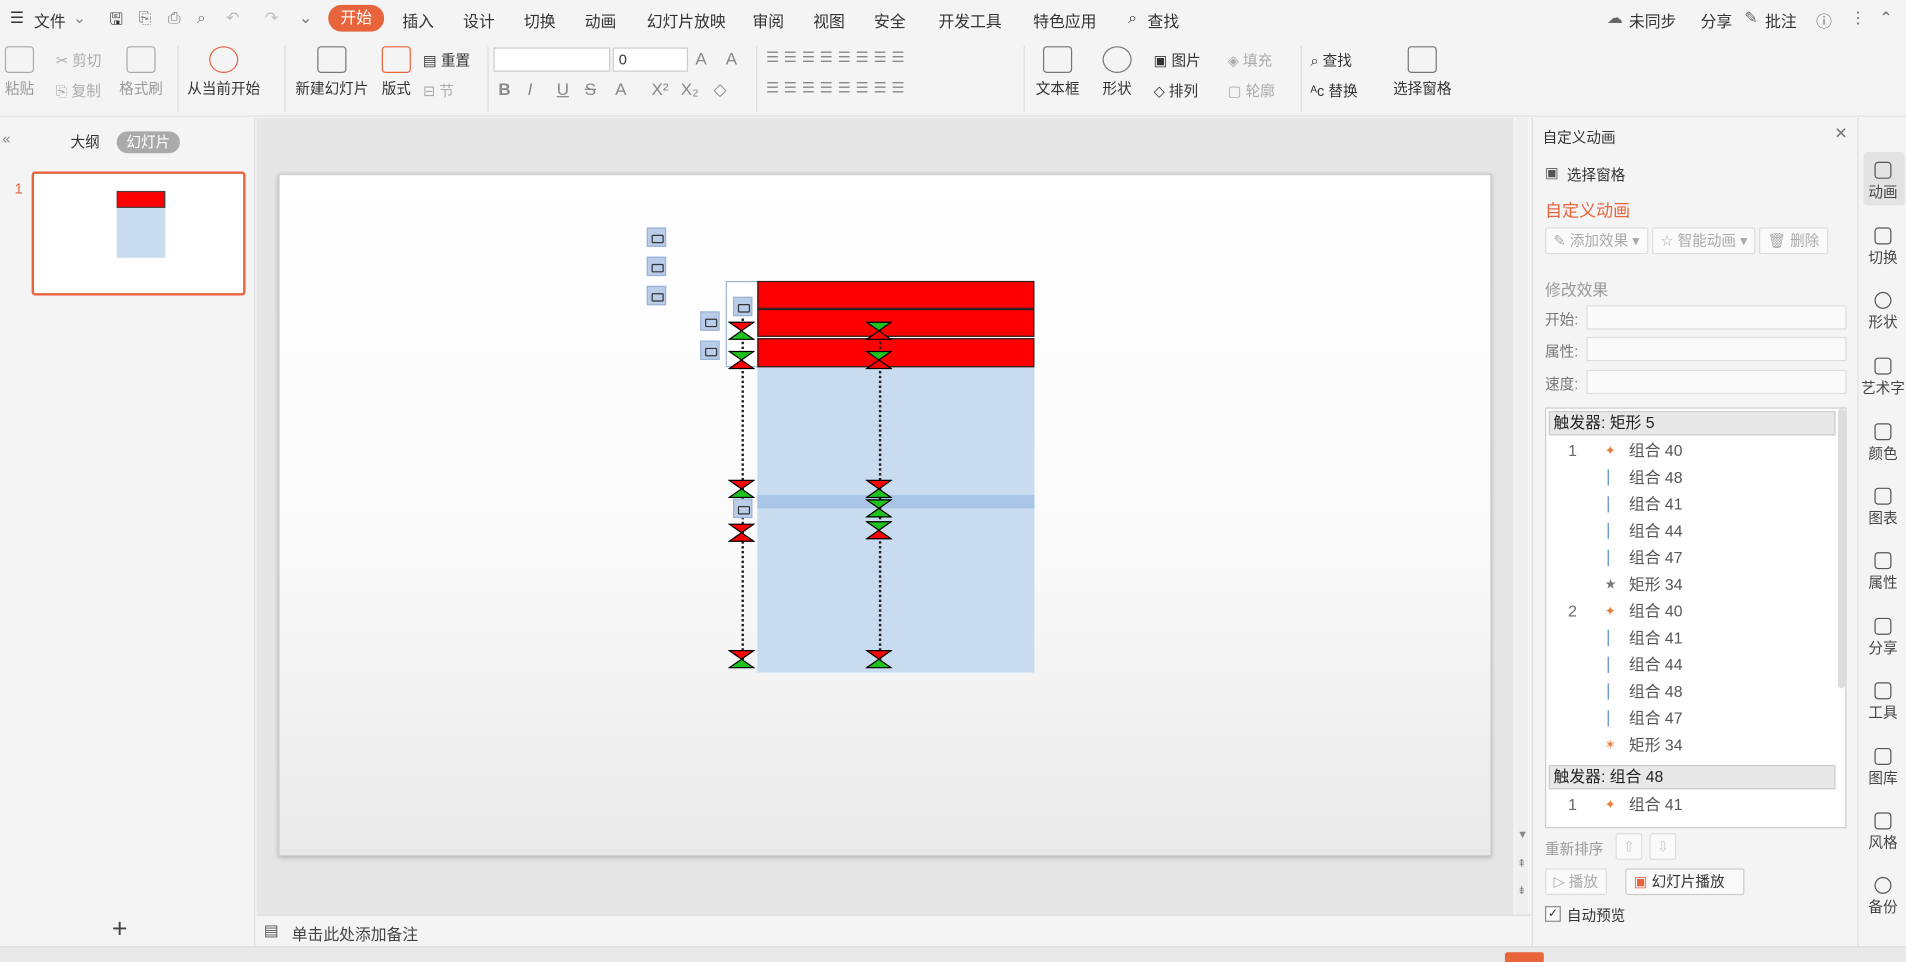 Image resolution: width=1906 pixels, height=962 pixels. What do you see at coordinates (720, 89) in the screenshot?
I see `clear-format-icon: ◇` at bounding box center [720, 89].